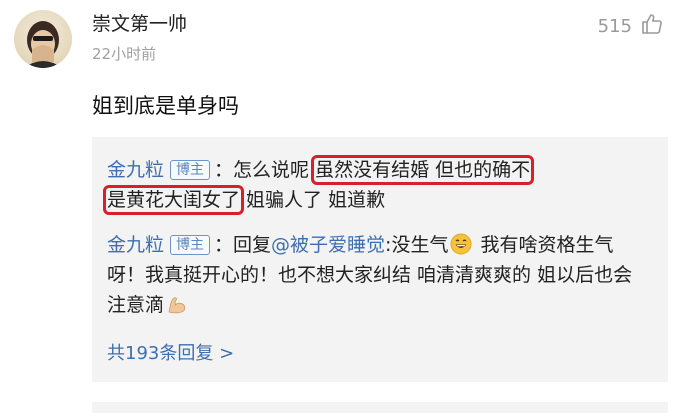 The image size is (690, 413). I want to click on view-more-replies-link: 共193条回复 >, so click(170, 354).